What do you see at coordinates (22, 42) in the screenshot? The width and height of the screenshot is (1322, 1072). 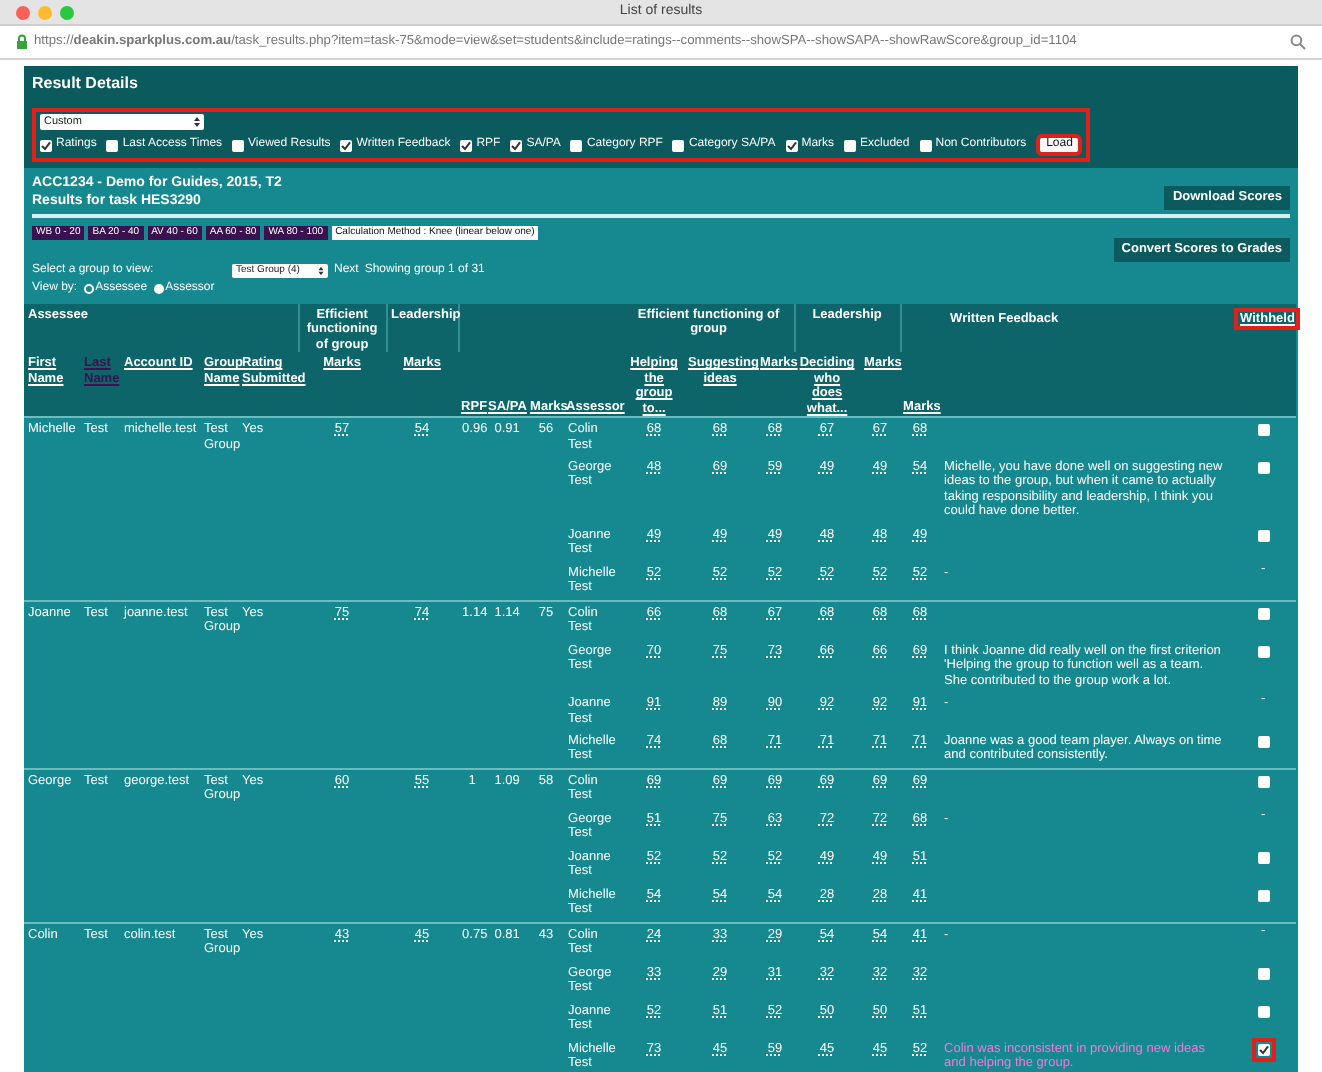 I see `lock-icon` at bounding box center [22, 42].